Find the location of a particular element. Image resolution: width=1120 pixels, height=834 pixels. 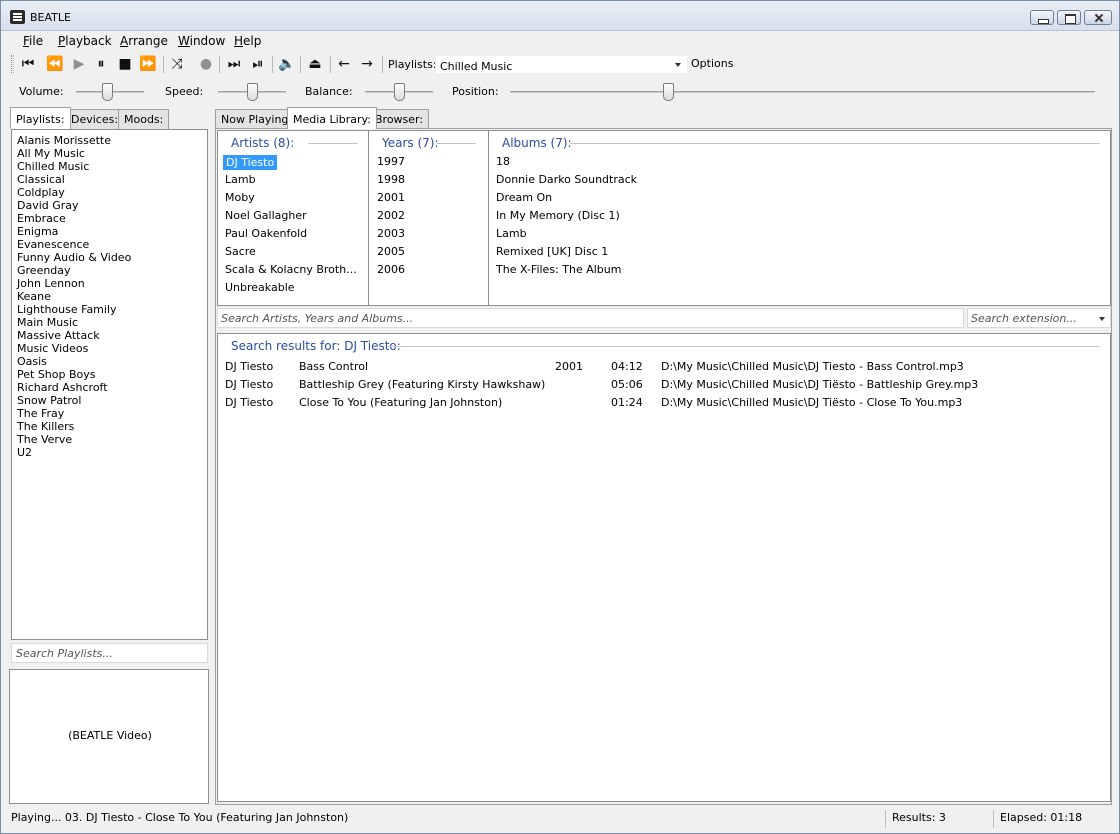

menu-arrange: Arrange is located at coordinates (144, 41).